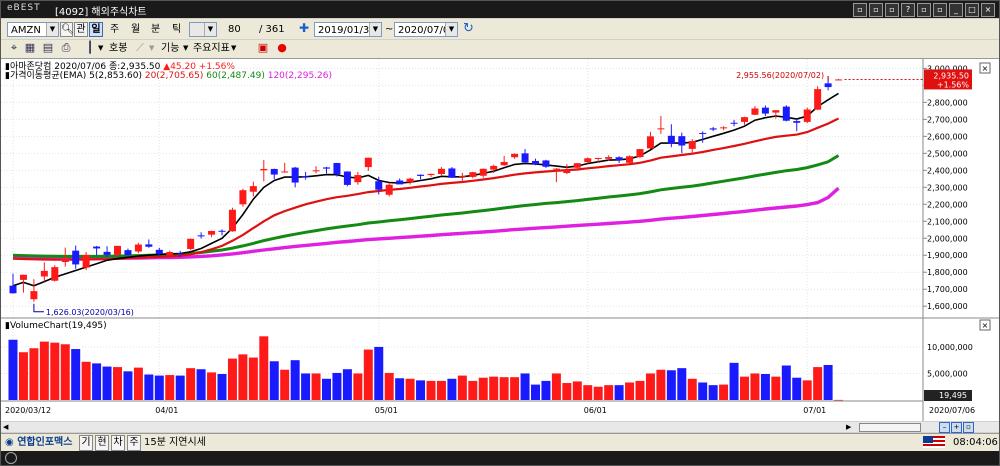  What do you see at coordinates (33, 29) in the screenshot?
I see `symbol-input: AMZN ▼` at bounding box center [33, 29].